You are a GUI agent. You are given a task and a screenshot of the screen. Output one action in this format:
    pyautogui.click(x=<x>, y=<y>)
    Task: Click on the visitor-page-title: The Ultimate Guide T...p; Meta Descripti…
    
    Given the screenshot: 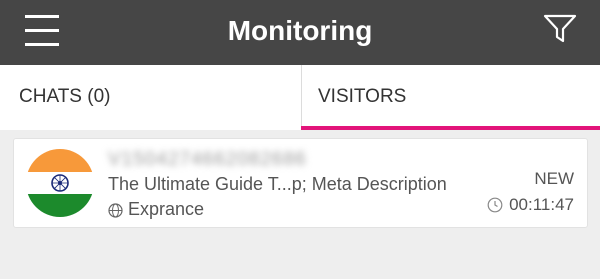 What is the action you would take?
    pyautogui.click(x=277, y=184)
    